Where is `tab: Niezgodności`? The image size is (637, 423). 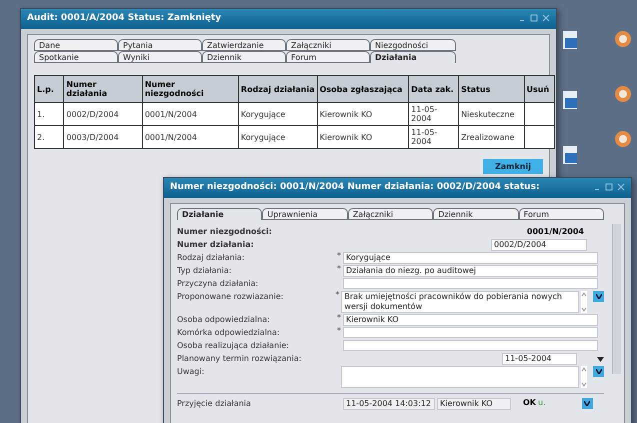 tab: Niezgodności is located at coordinates (413, 45).